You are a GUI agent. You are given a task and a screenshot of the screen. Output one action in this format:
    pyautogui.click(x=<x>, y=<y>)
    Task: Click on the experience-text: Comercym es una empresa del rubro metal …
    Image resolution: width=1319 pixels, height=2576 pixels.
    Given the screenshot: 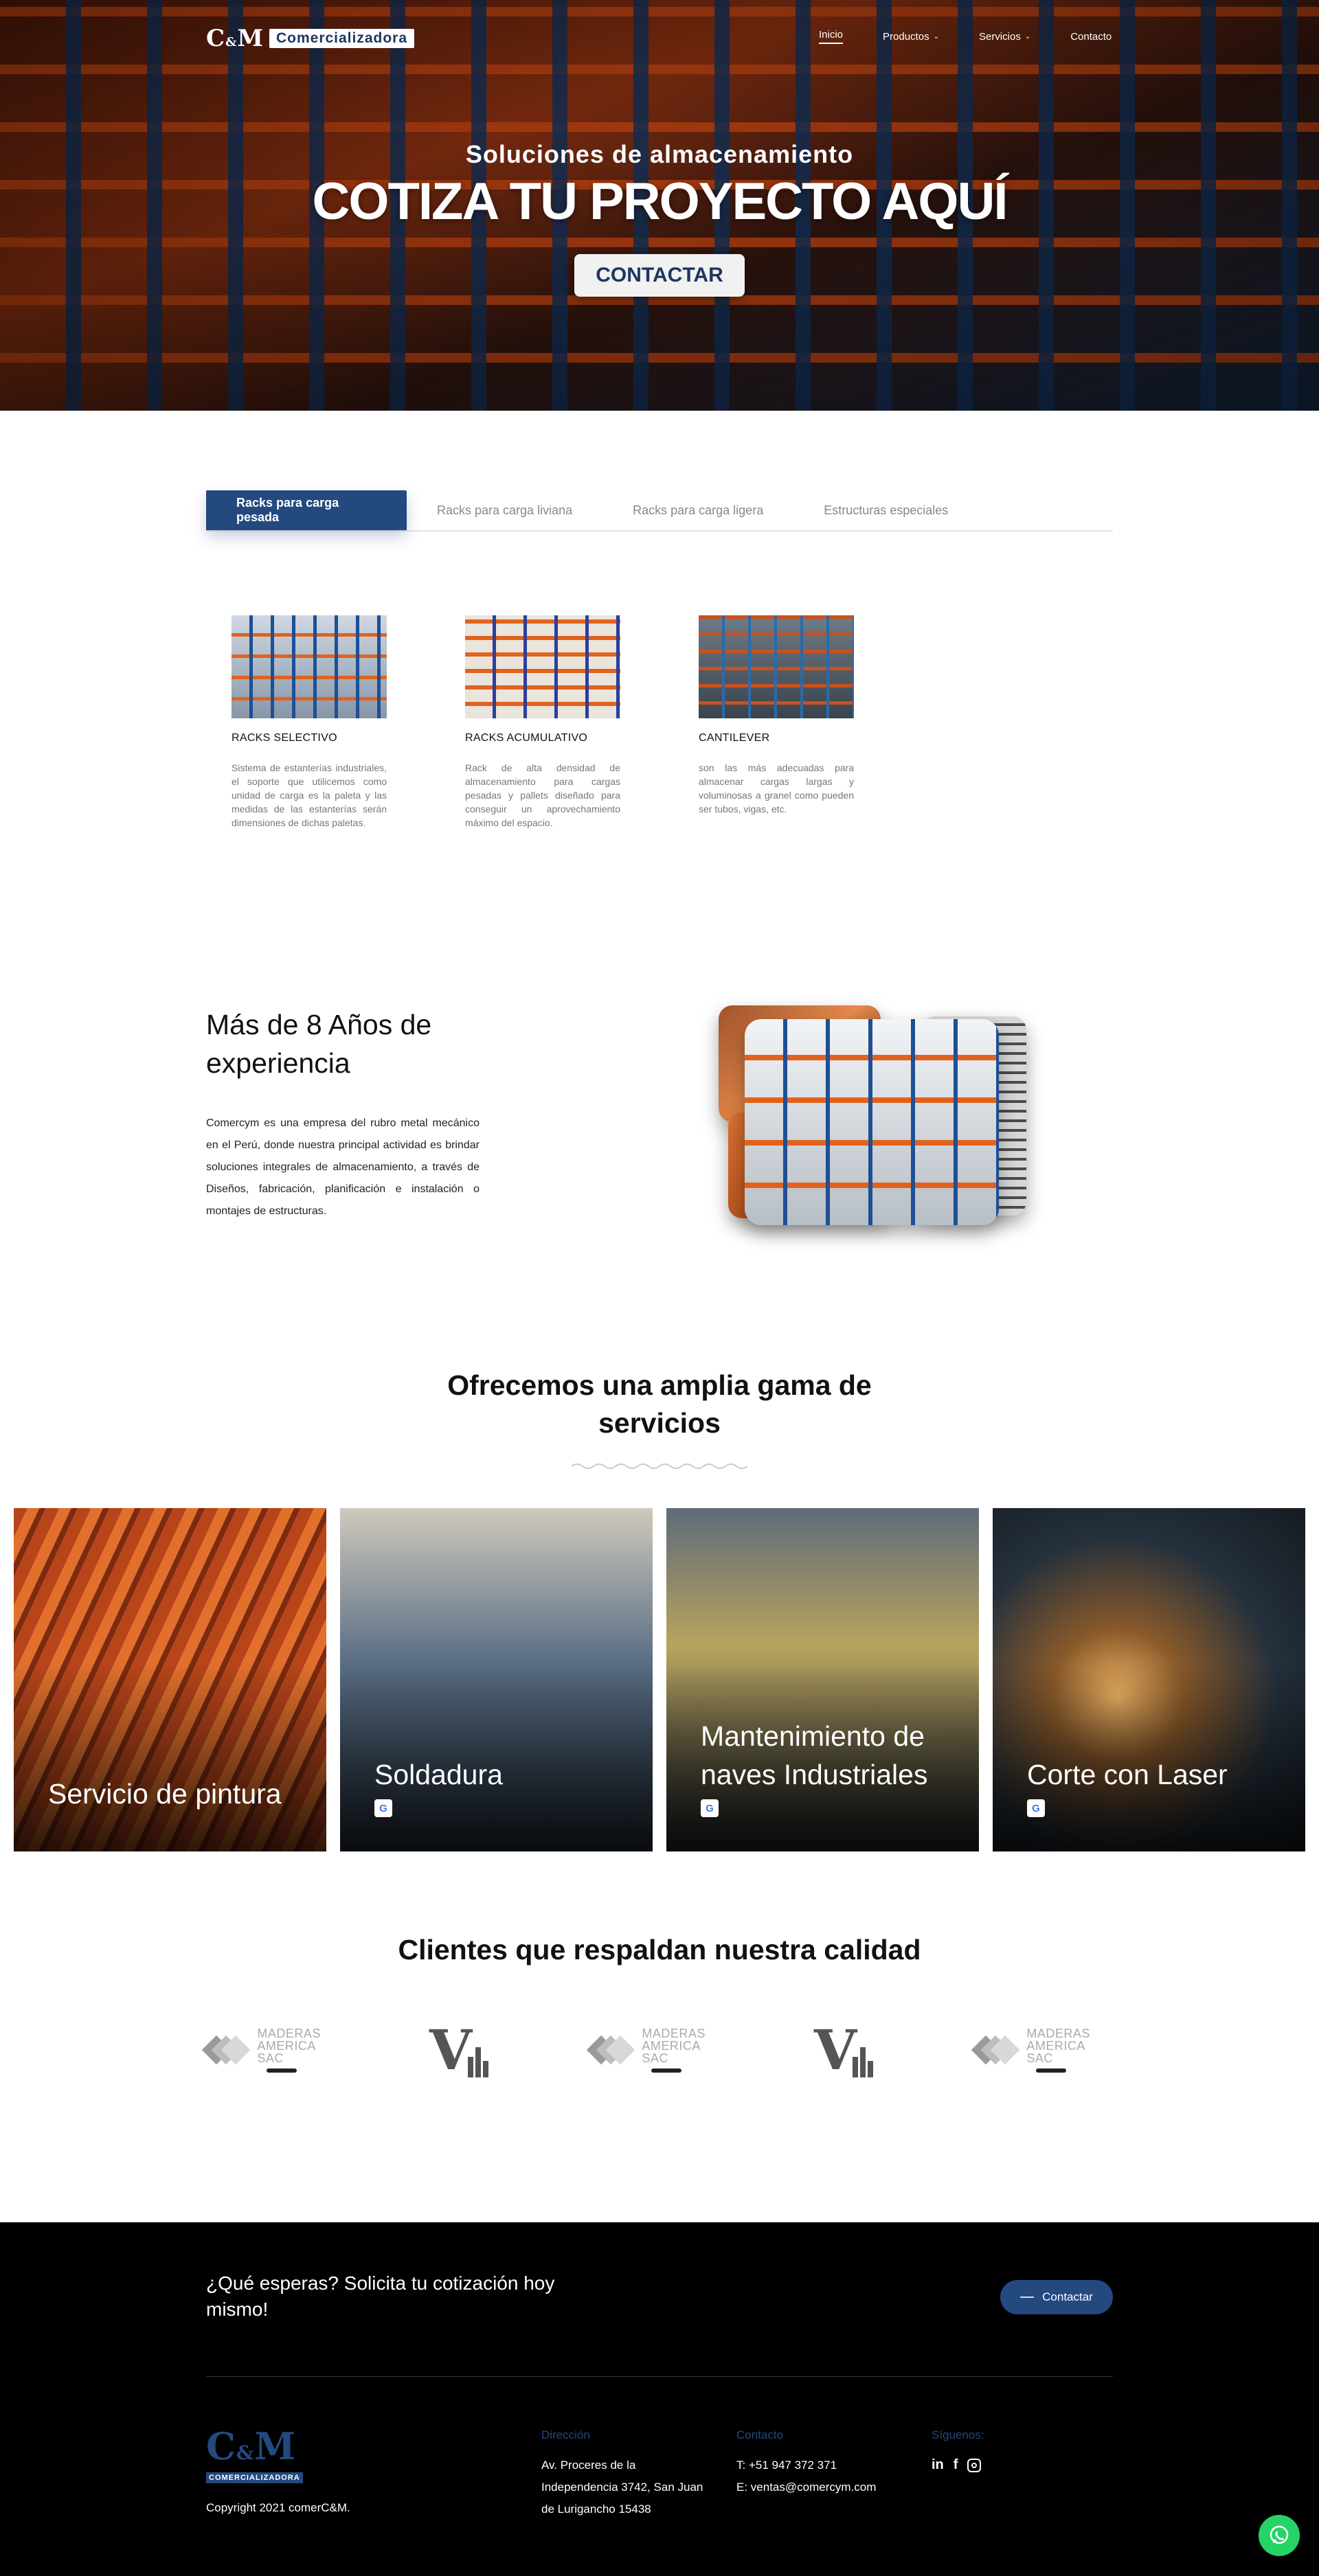 What is the action you would take?
    pyautogui.click(x=343, y=1167)
    